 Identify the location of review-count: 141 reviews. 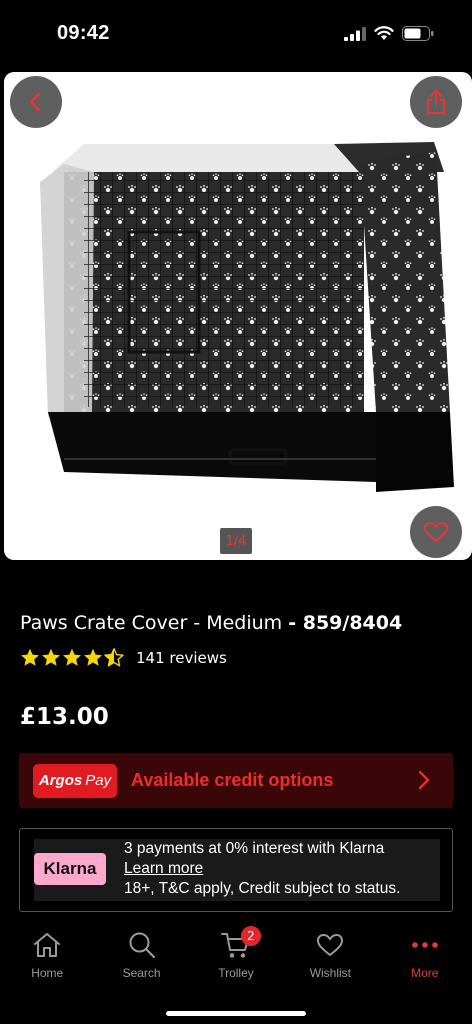
(181, 658).